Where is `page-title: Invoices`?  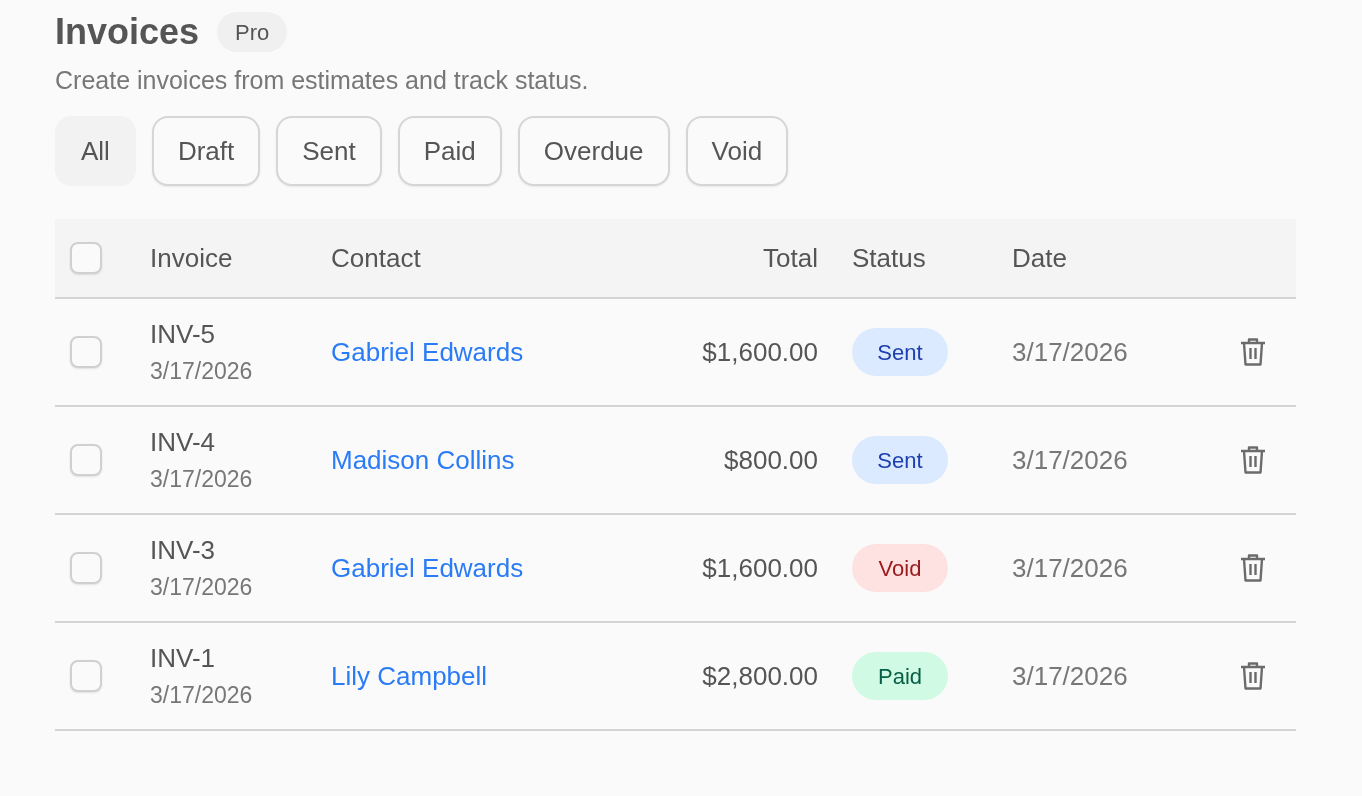 page-title: Invoices is located at coordinates (127, 32).